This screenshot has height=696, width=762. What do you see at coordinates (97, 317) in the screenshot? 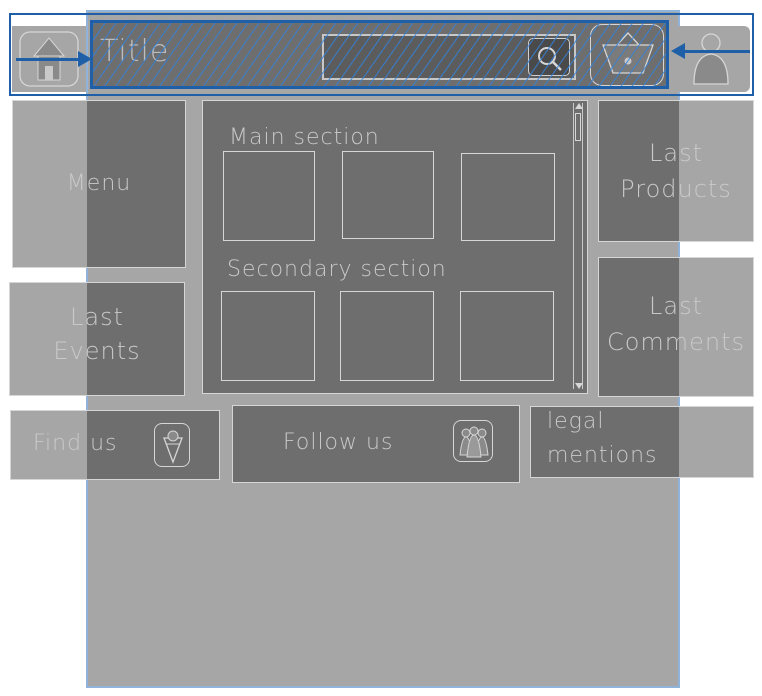
I see `last-events-label-line1: Last` at bounding box center [97, 317].